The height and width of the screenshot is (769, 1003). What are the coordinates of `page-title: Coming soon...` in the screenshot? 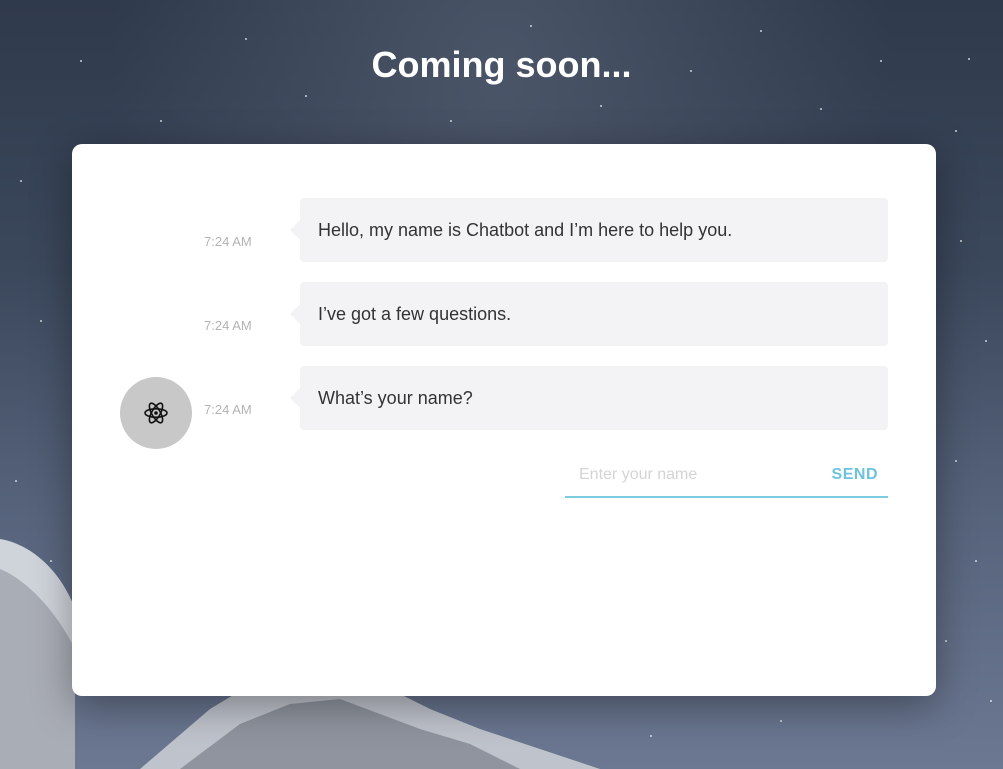 It's located at (501, 64).